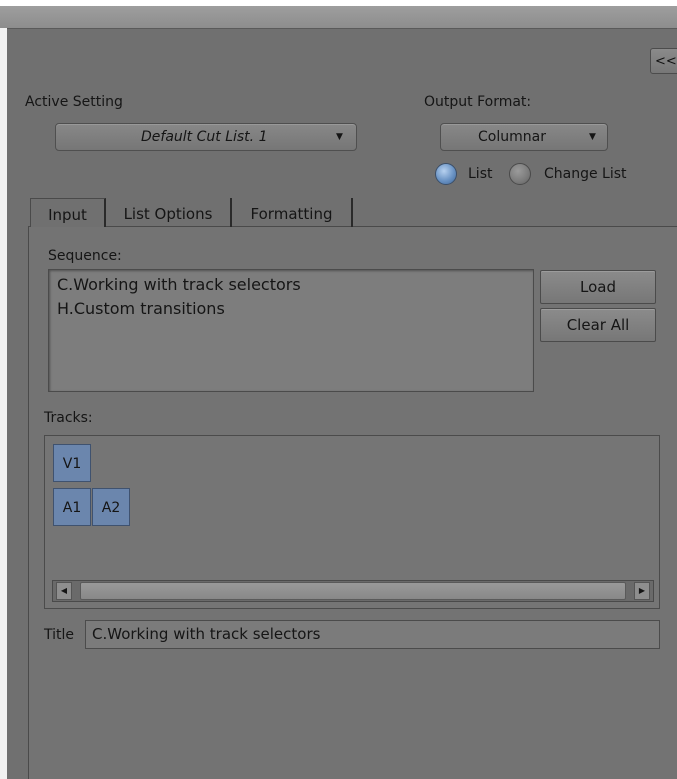 Image resolution: width=677 pixels, height=779 pixels. I want to click on change-list-radio-label: Change List, so click(585, 174).